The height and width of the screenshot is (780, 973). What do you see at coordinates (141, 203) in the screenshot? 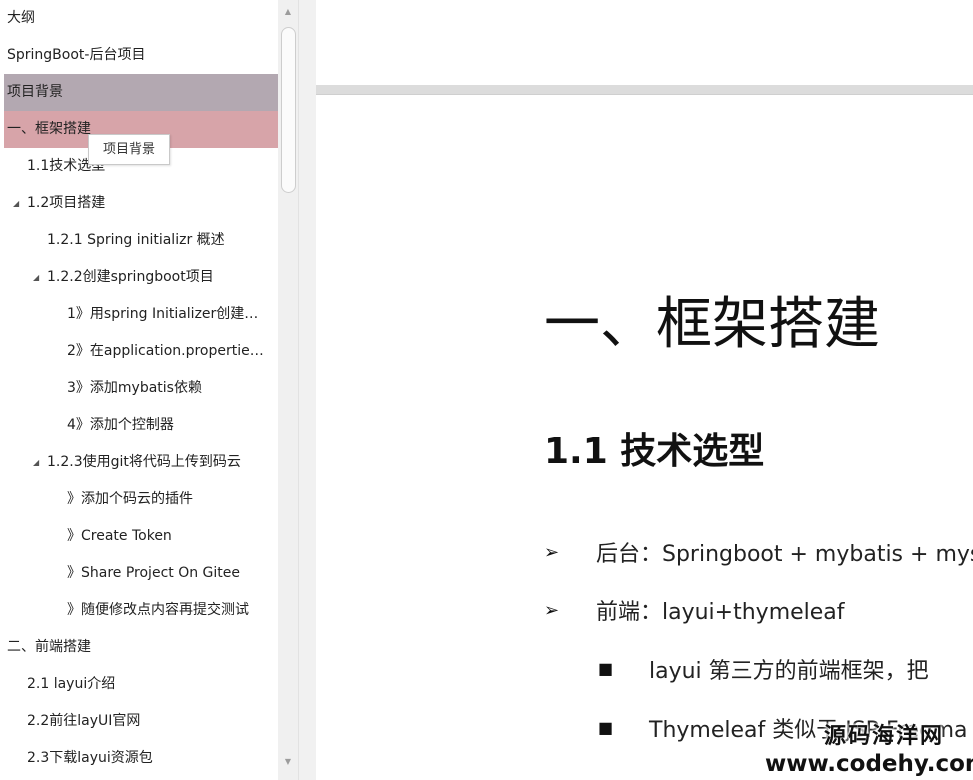
I see `outline-item: ◢ 1.2项目搭建` at bounding box center [141, 203].